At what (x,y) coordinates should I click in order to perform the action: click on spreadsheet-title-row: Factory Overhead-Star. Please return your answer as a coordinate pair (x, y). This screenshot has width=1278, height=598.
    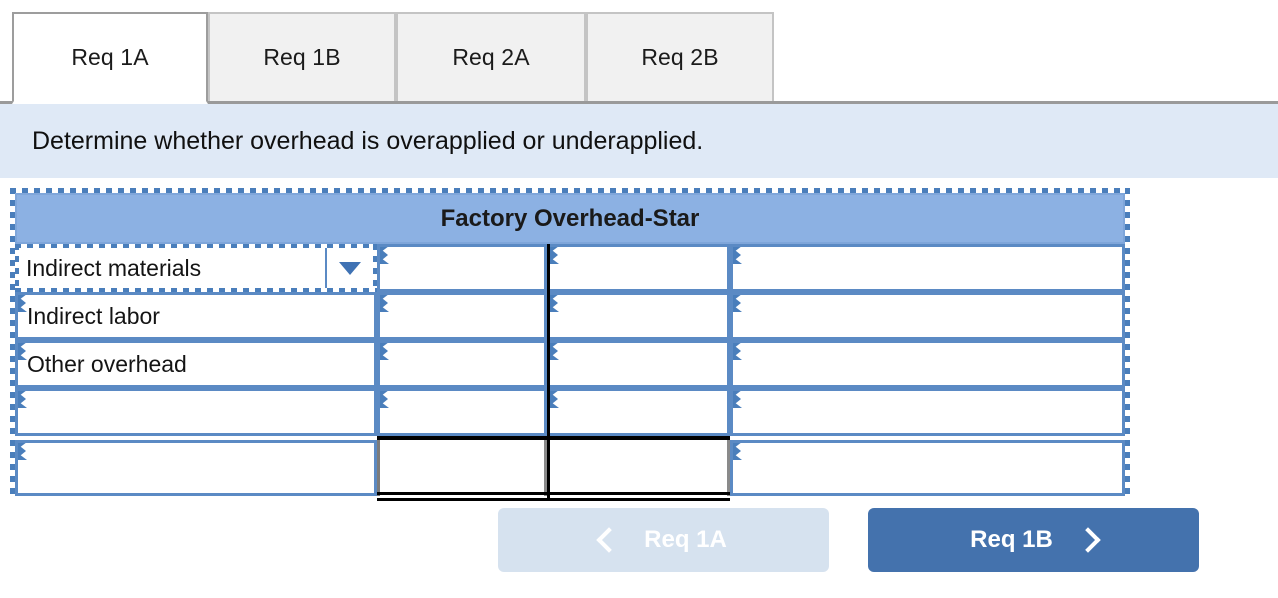
    Looking at the image, I should click on (570, 218).